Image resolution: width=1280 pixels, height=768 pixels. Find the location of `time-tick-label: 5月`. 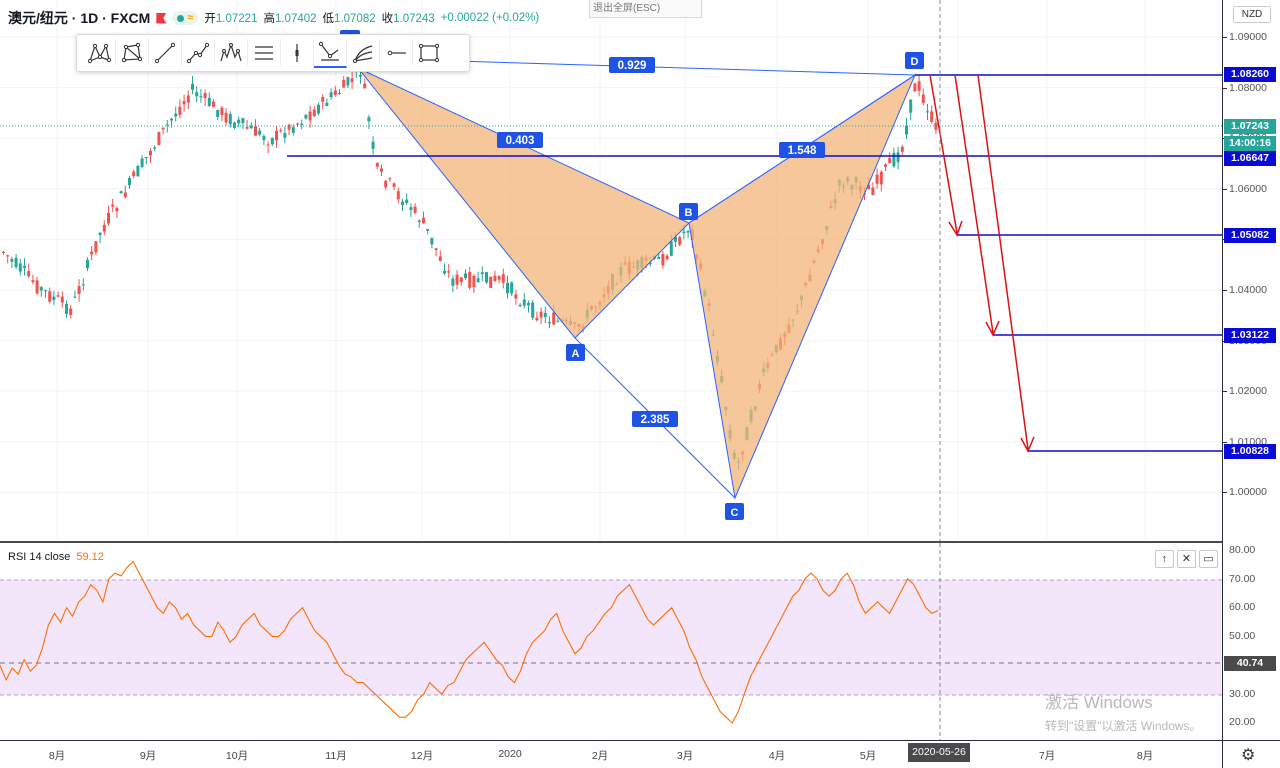

time-tick-label: 5月 is located at coordinates (868, 756).